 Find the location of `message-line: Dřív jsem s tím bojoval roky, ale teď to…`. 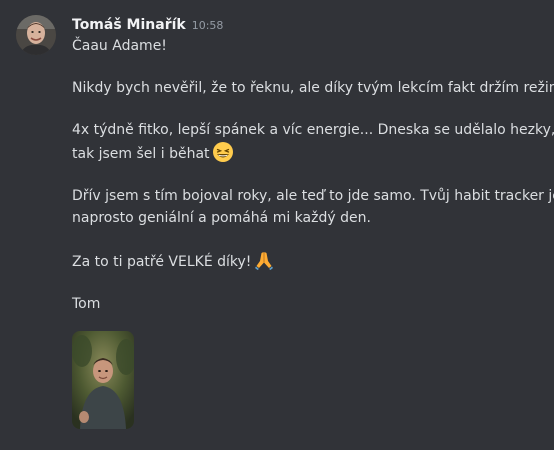

message-line: Dřív jsem s tím bojoval roky, ale teď to… is located at coordinates (313, 196).